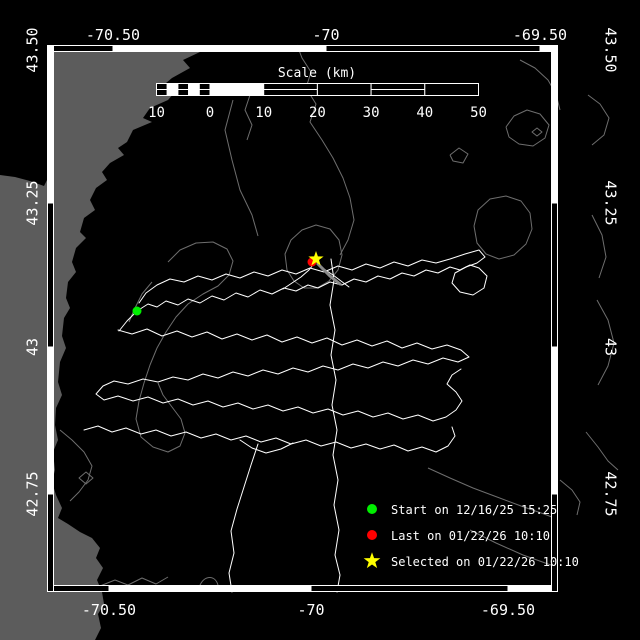 The image size is (640, 640). What do you see at coordinates (372, 535) in the screenshot?
I see `legend-last-dot` at bounding box center [372, 535].